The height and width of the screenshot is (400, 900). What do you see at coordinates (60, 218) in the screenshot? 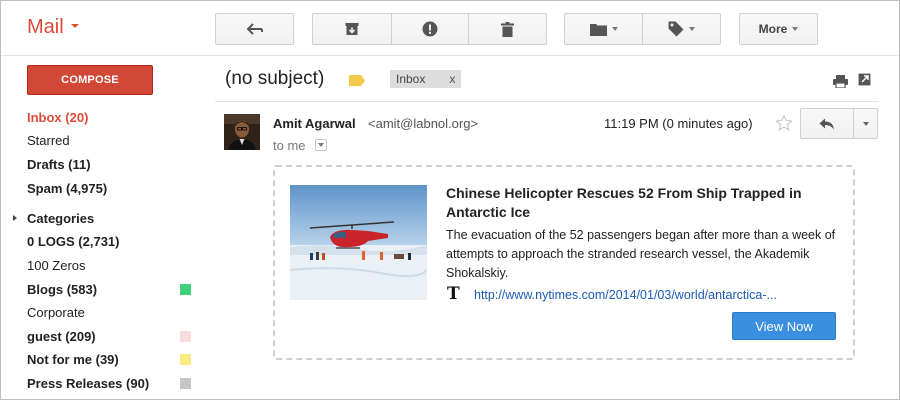
I see `sidebar-item-categories: Categories` at bounding box center [60, 218].